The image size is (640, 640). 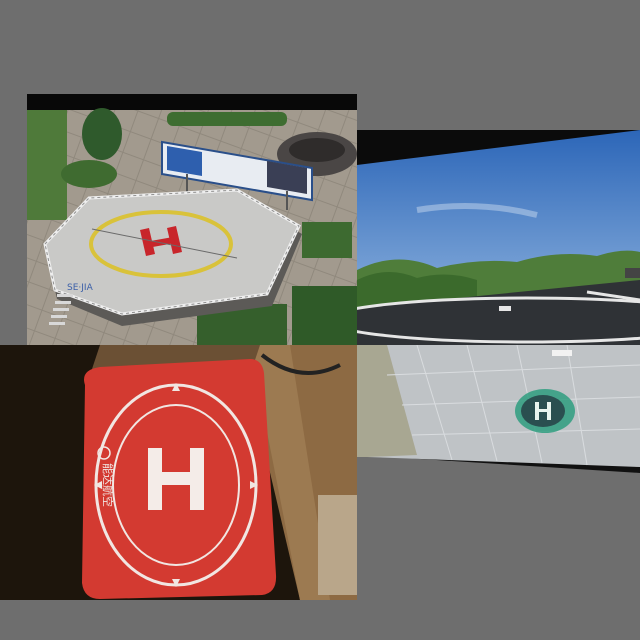 I want to click on model-helipad-photo, so click(x=498, y=409).